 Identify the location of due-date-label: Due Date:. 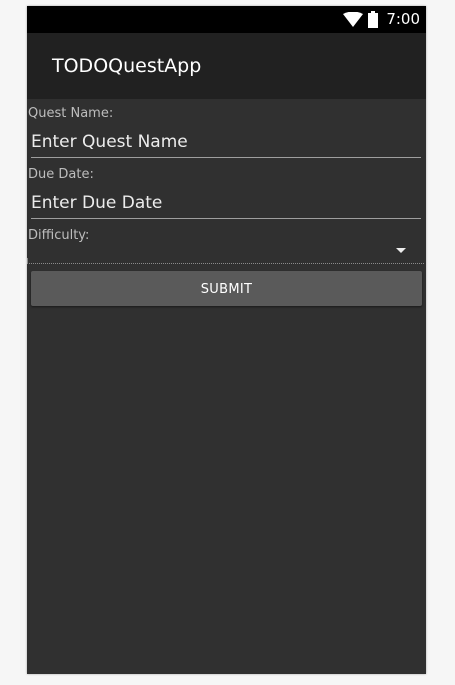
(61, 174).